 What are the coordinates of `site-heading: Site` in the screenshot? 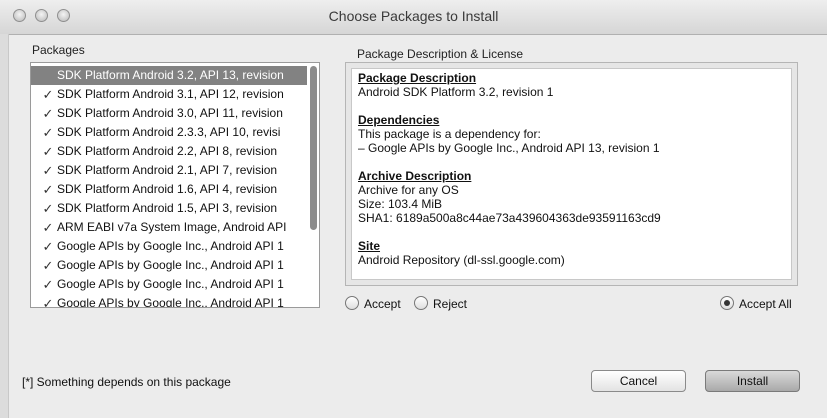 It's located at (369, 246).